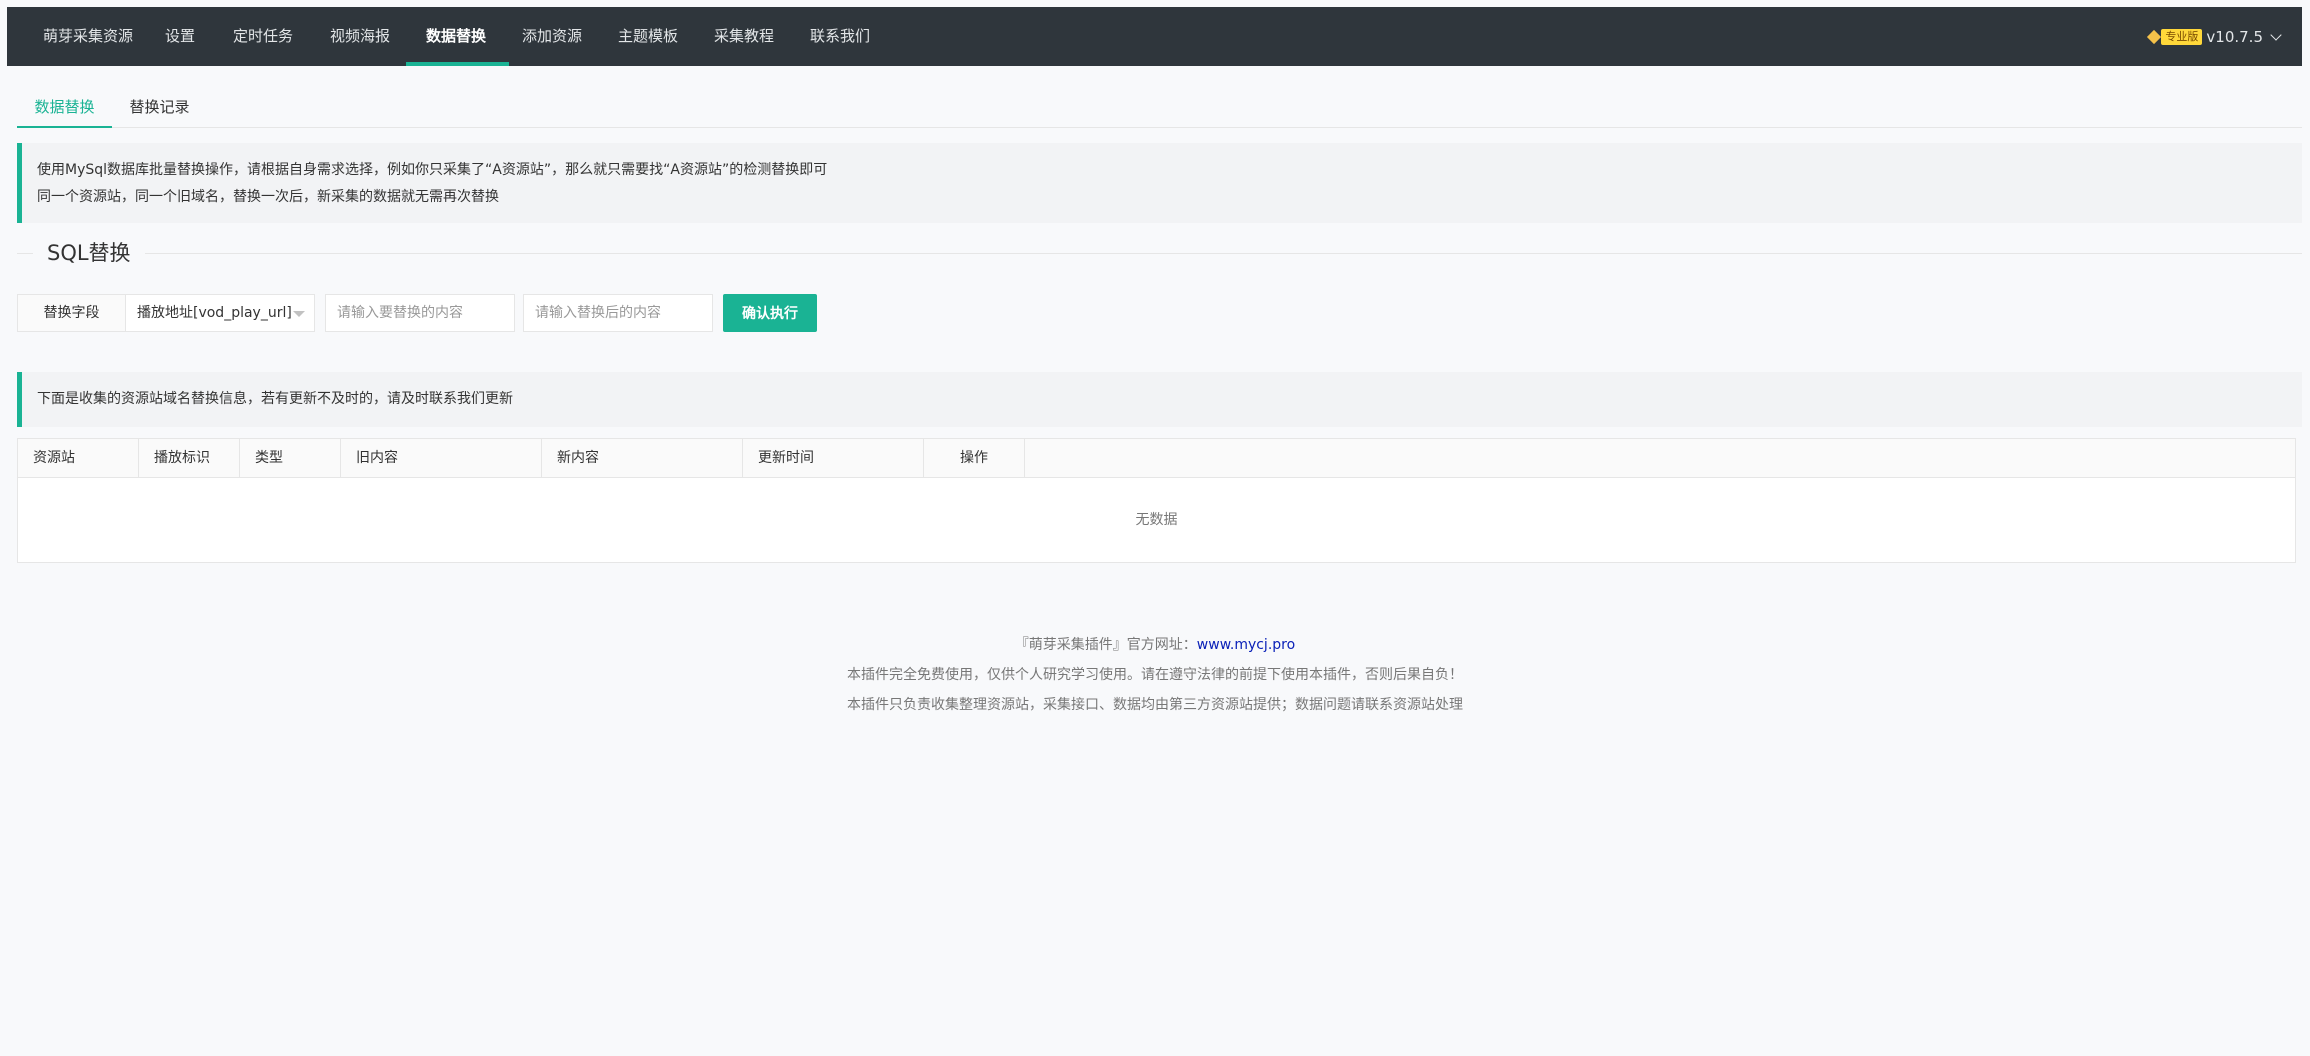 The image size is (2310, 1056). What do you see at coordinates (2182, 36) in the screenshot?
I see `pro-badge: 专业版` at bounding box center [2182, 36].